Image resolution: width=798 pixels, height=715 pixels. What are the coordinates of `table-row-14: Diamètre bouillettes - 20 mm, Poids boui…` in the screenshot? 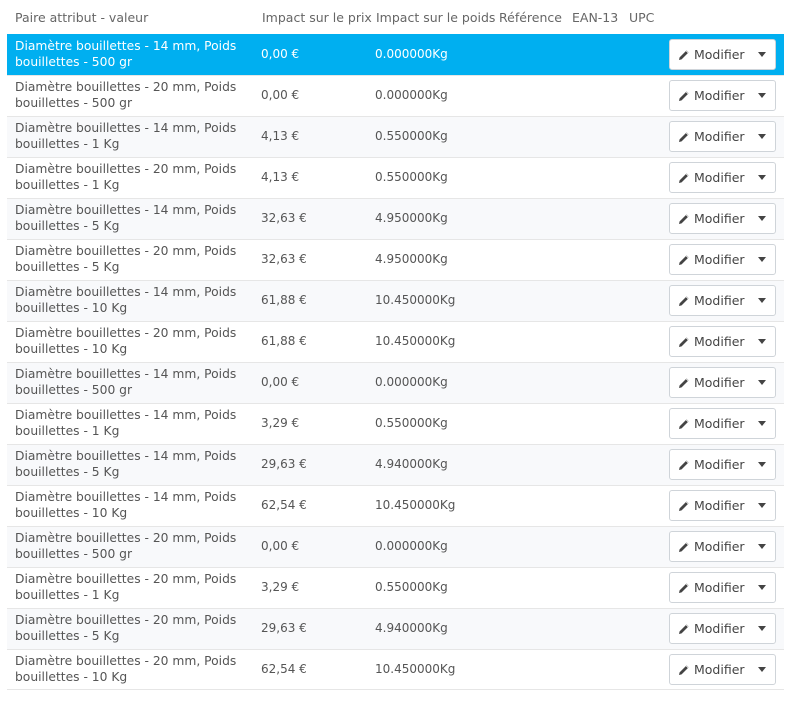 It's located at (395, 587).